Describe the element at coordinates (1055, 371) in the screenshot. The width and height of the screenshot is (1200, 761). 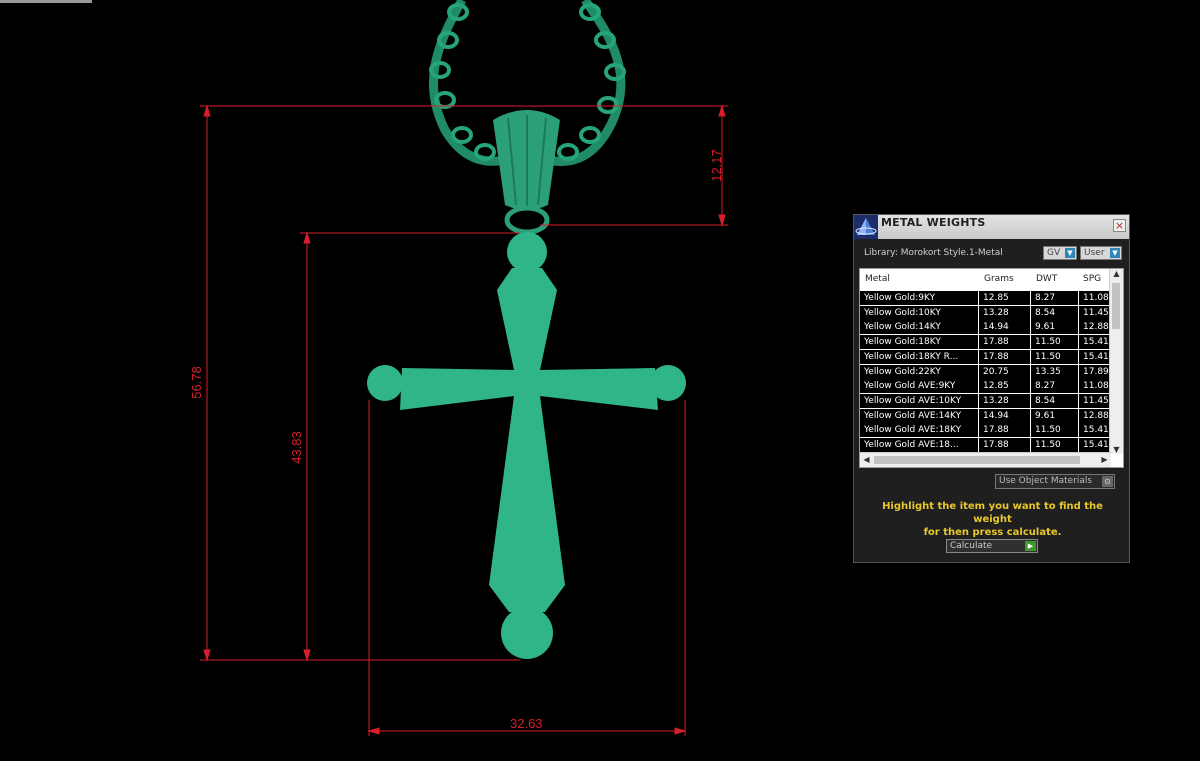
I see `cell-dwt: 13.35` at that location.